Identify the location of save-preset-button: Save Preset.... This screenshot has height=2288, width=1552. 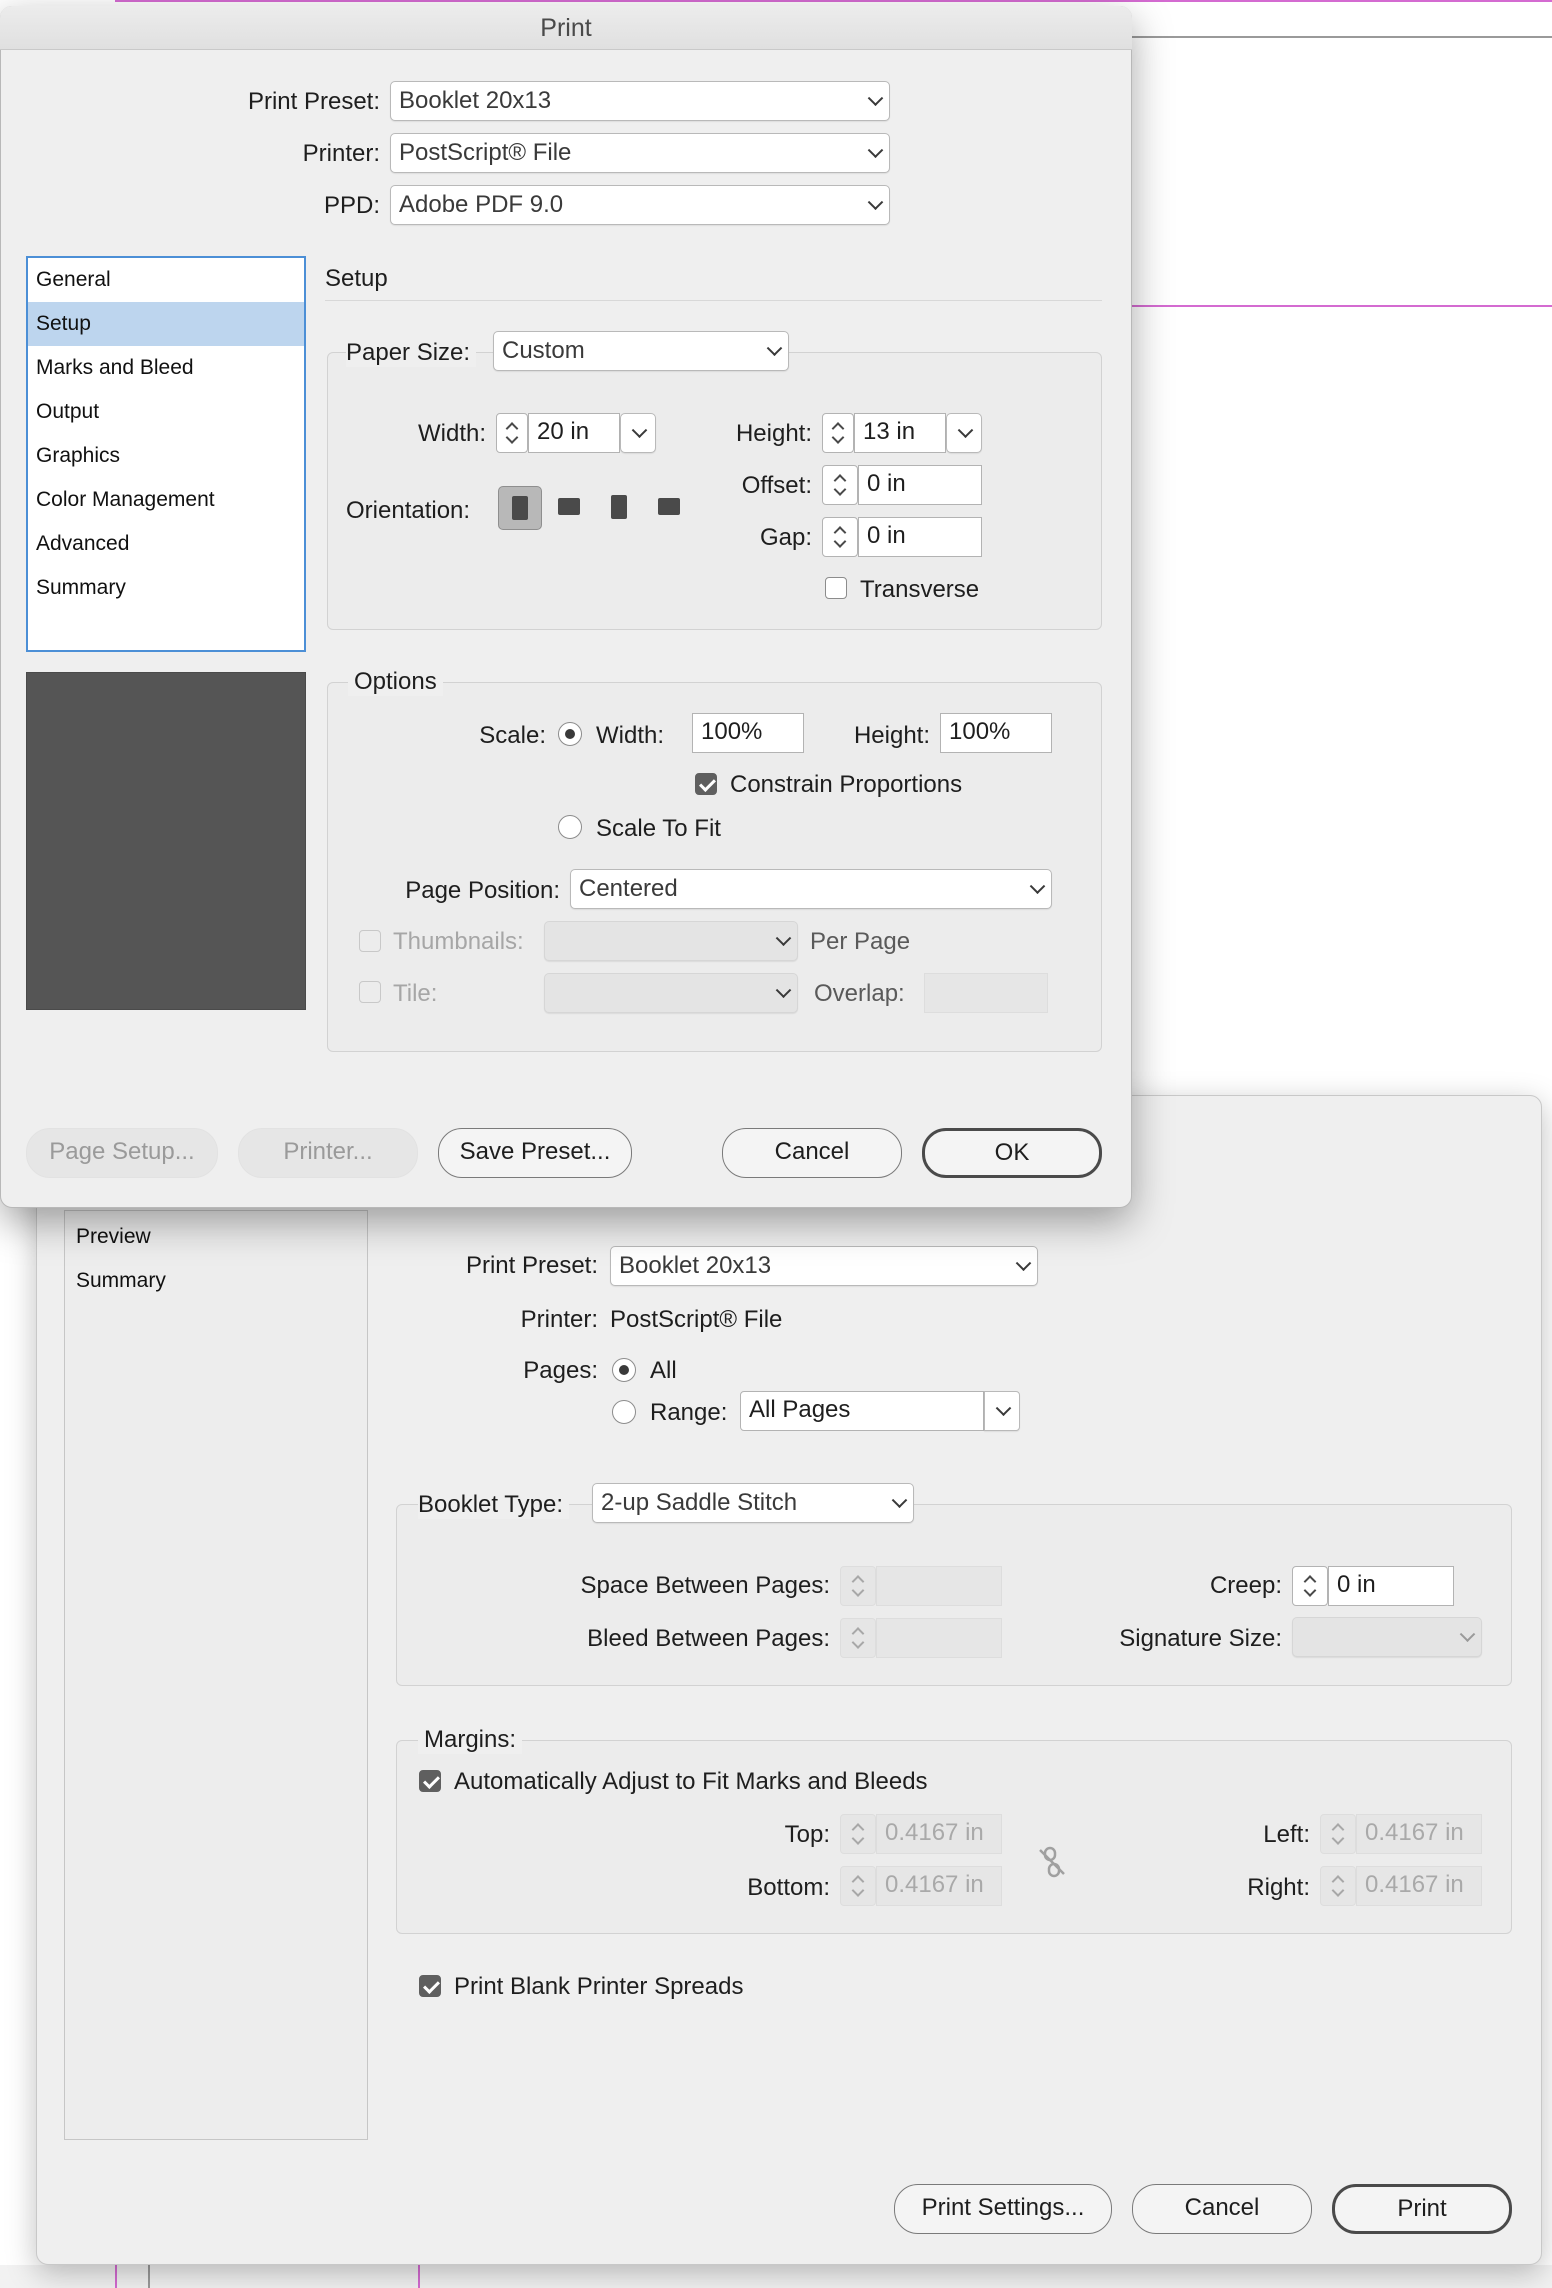
(535, 1153).